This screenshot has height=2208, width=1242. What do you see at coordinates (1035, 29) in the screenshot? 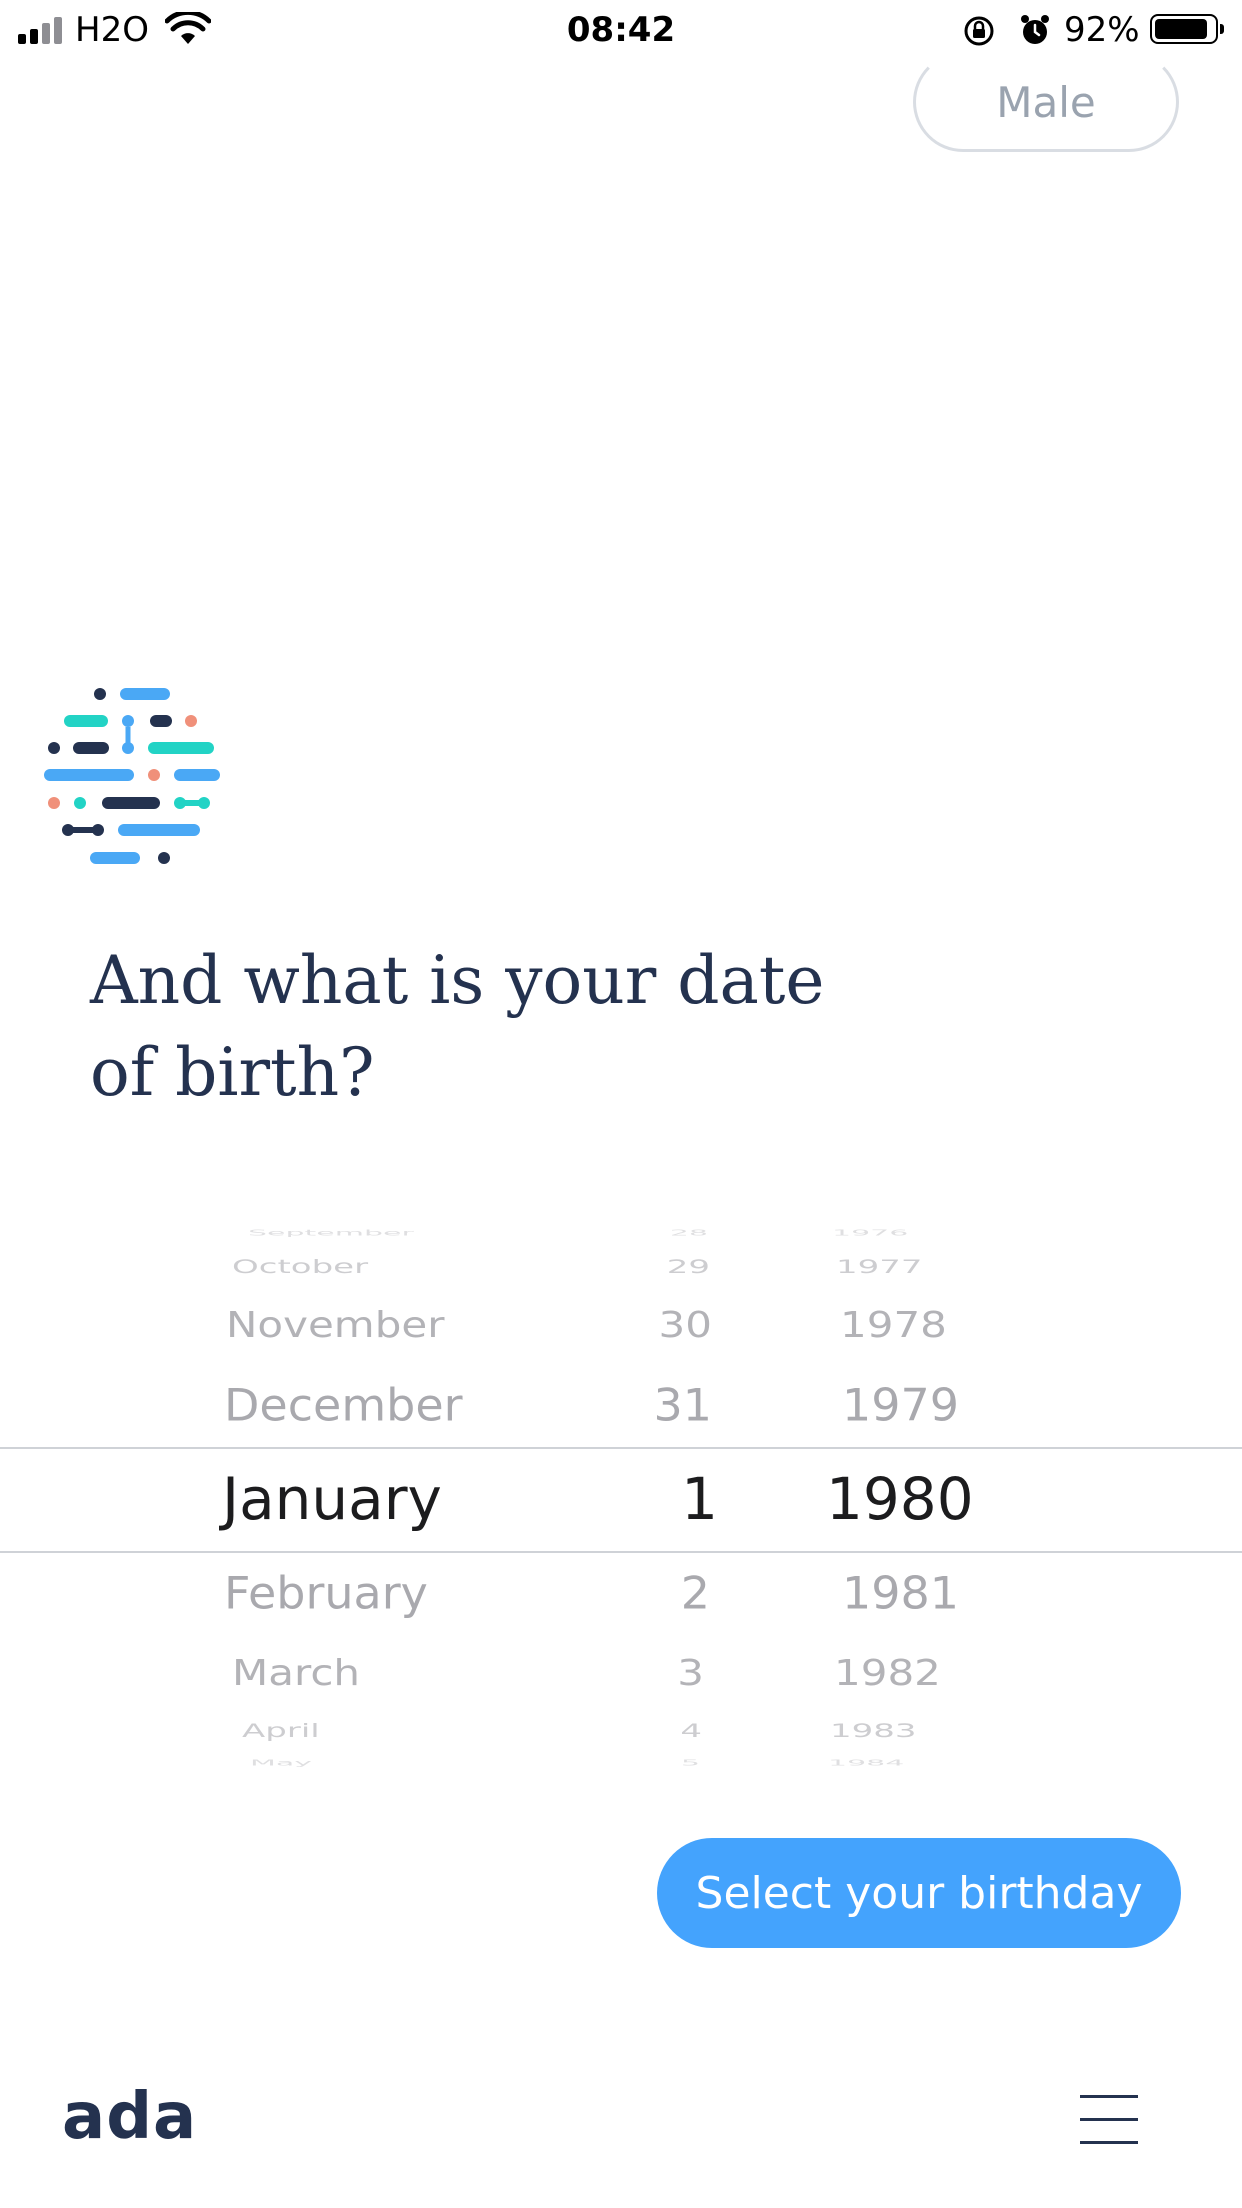
I see `alarm-icon` at bounding box center [1035, 29].